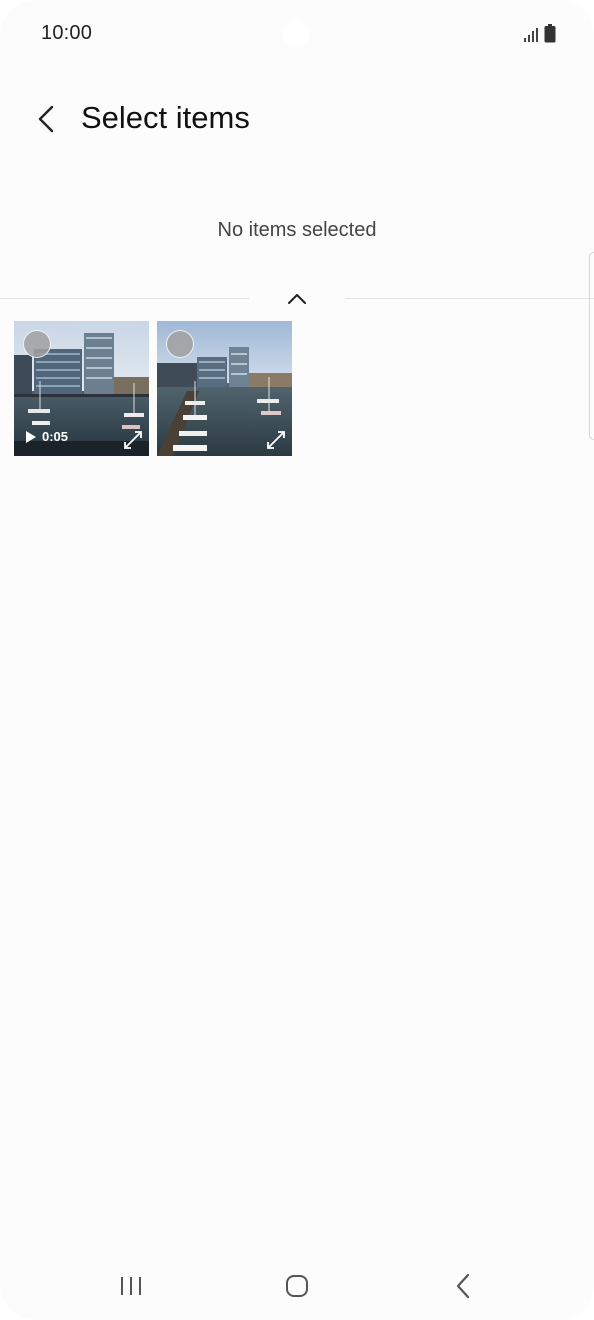 This screenshot has height=1320, width=594. Describe the element at coordinates (591, 346) in the screenshot. I see `edge-panel-handle` at that location.